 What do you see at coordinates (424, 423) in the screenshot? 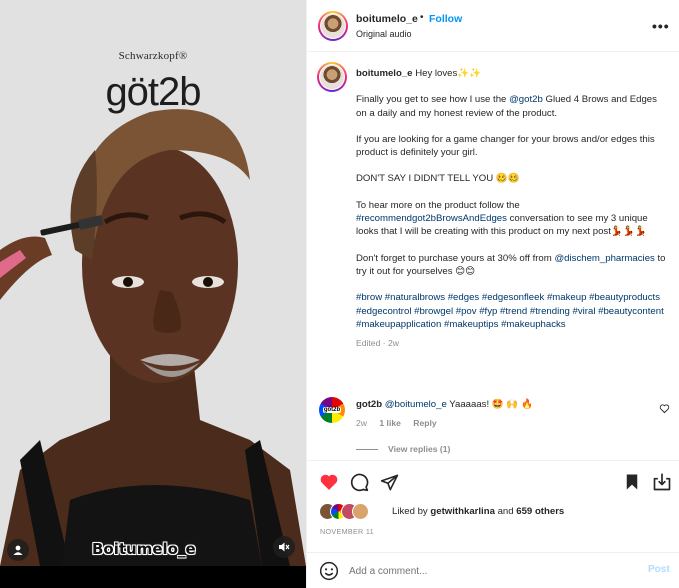
I see `reply-button: Reply` at bounding box center [424, 423].